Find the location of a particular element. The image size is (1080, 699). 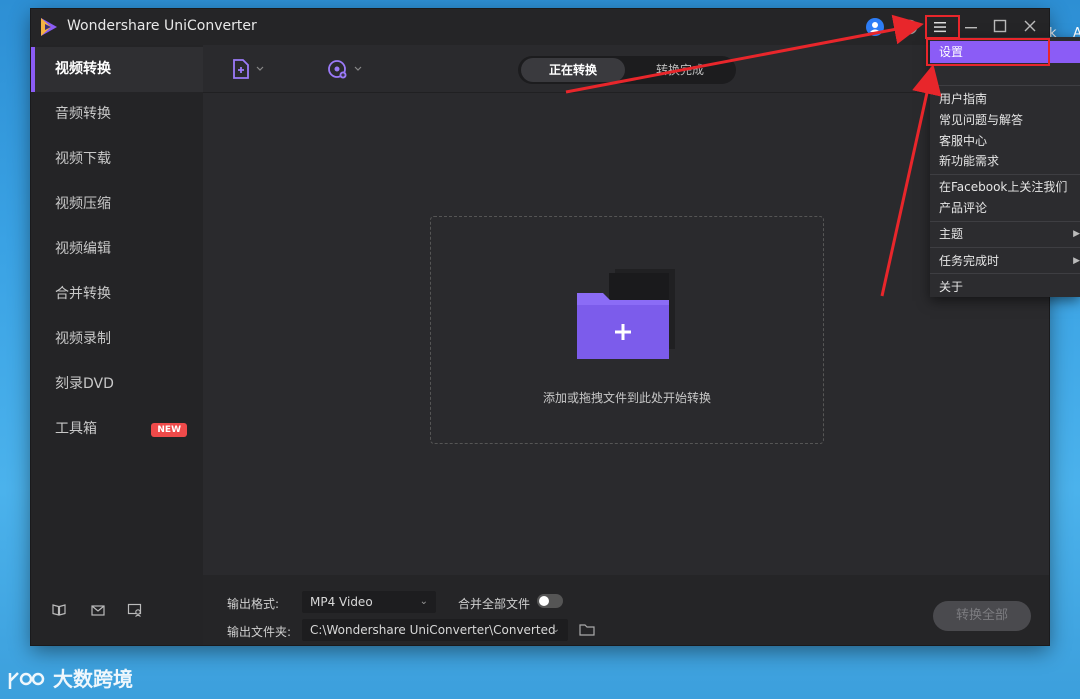

watermark-logo-icon is located at coordinates (26, 680).